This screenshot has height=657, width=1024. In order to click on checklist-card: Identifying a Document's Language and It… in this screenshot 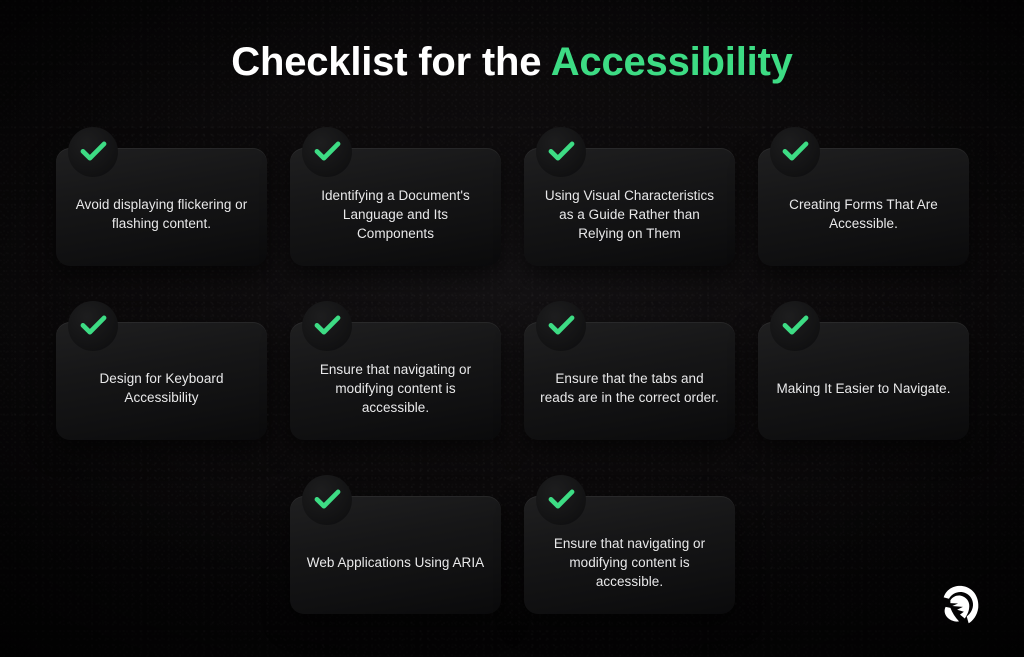, I will do `click(395, 196)`.